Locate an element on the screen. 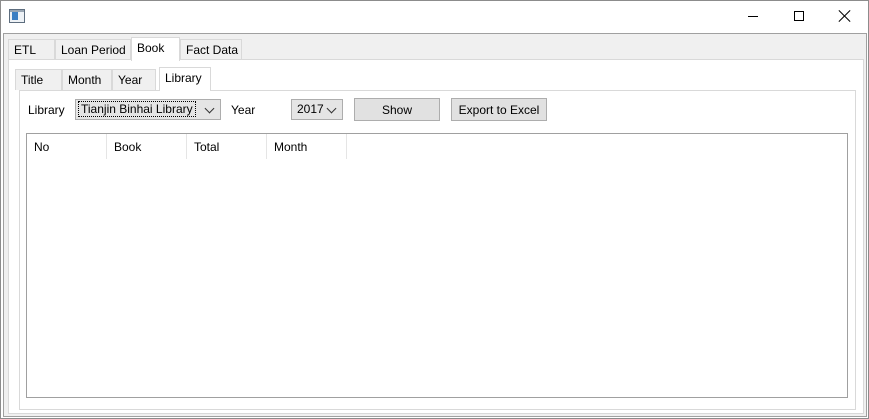 The height and width of the screenshot is (419, 869). maximize-button is located at coordinates (799, 16).